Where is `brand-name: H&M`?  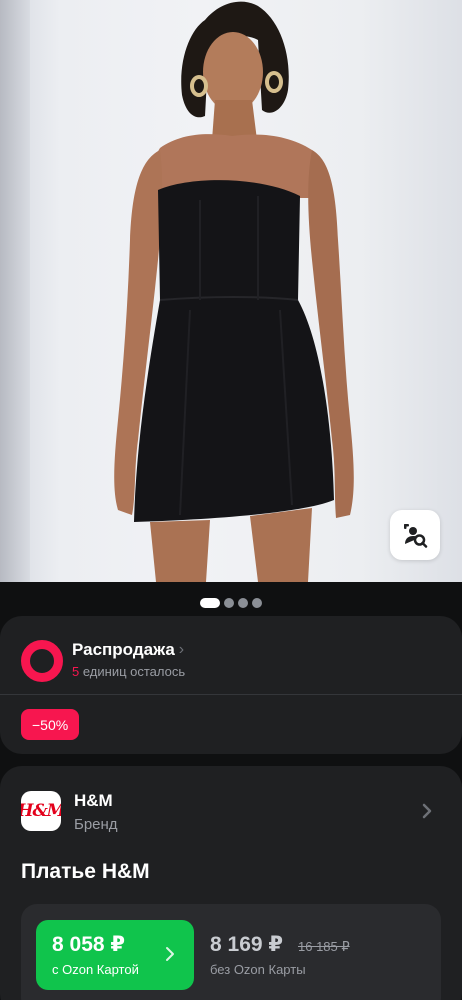
brand-name: H&M is located at coordinates (93, 801).